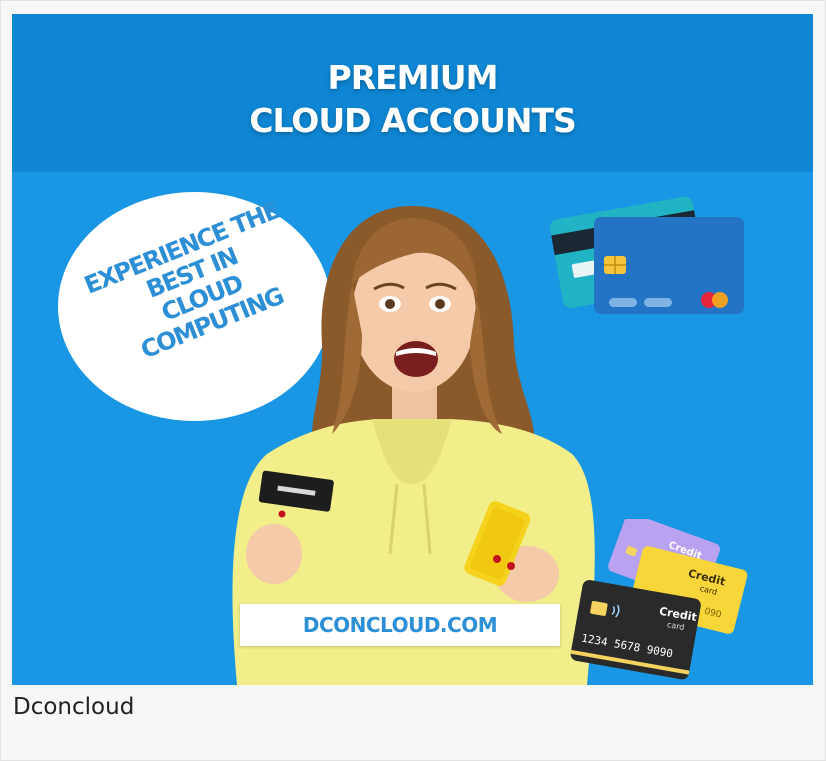 This screenshot has width=826, height=761. What do you see at coordinates (73, 707) in the screenshot?
I see `caption-title: Dconcloud` at bounding box center [73, 707].